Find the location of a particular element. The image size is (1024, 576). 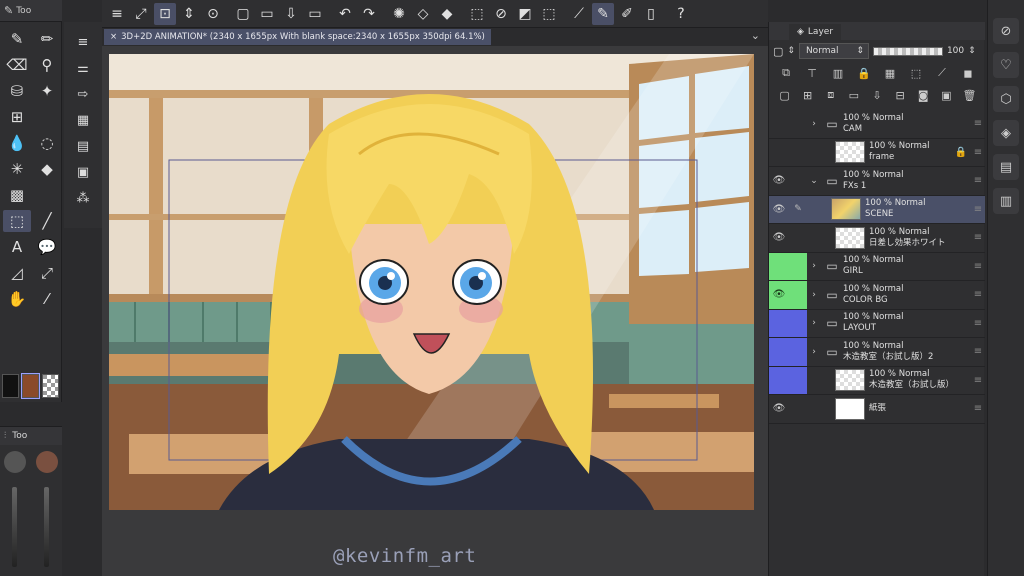

layer-row: 👁 ⌄ ▭ 100 % Normal FXs 1 ≡ is located at coordinates (877, 181).